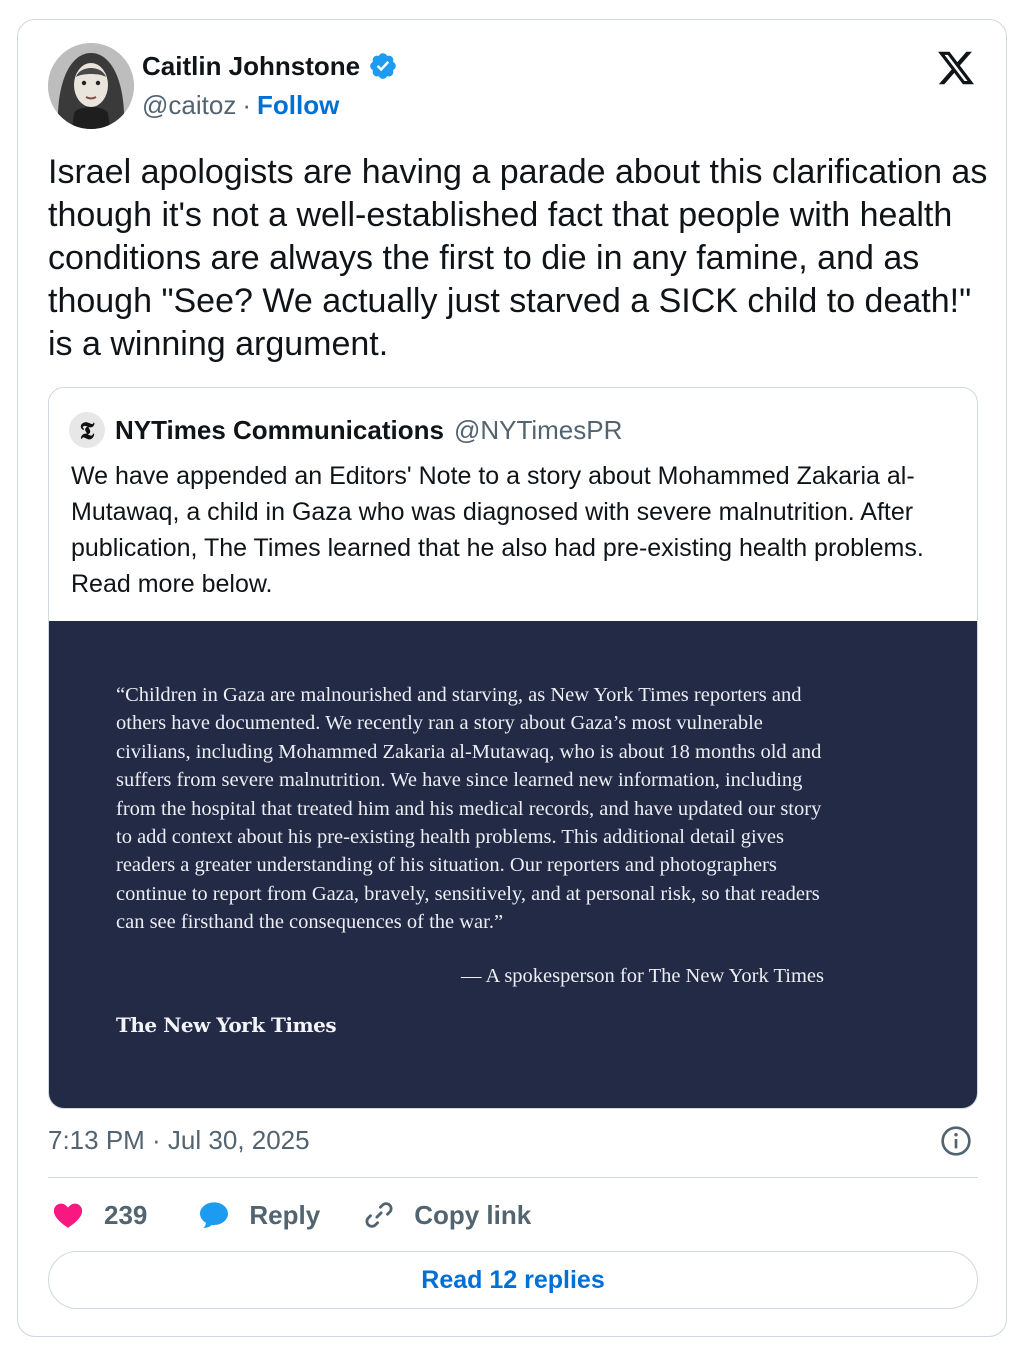 This screenshot has height=1356, width=1018. Describe the element at coordinates (189, 105) in the screenshot. I see `author-handle: @caitoz` at that location.